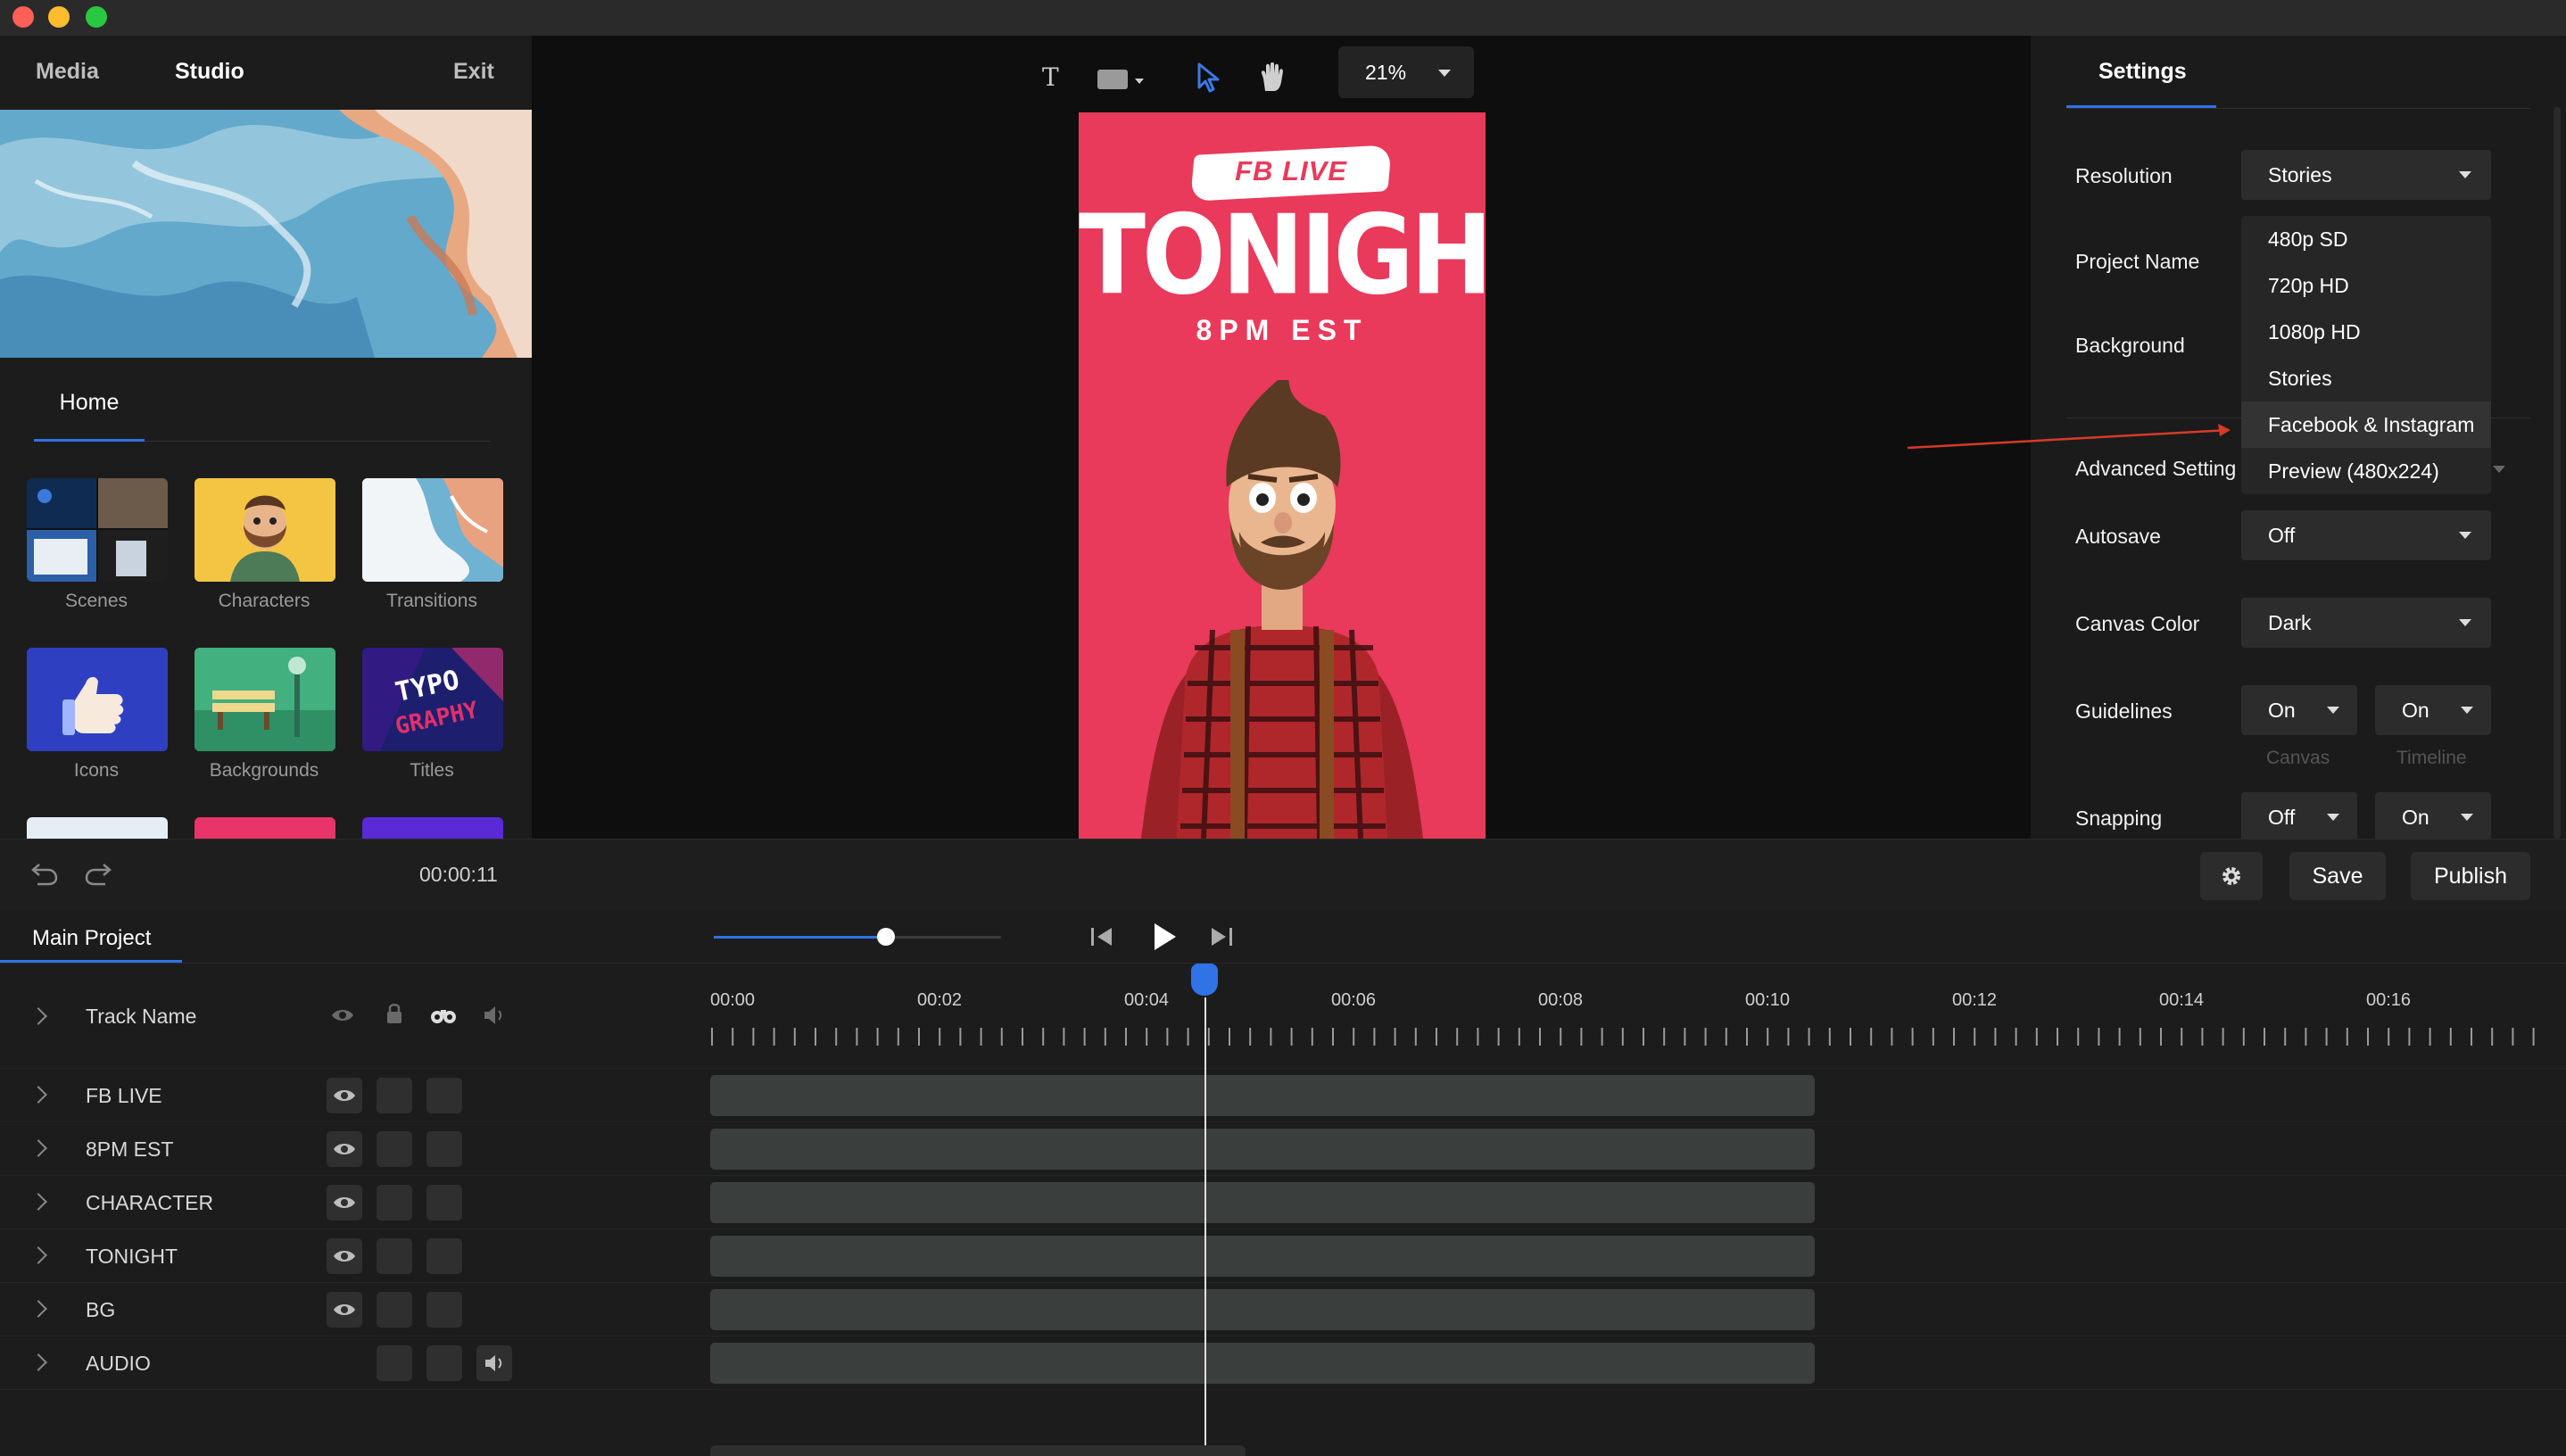 The width and height of the screenshot is (2566, 1456). Describe the element at coordinates (1208, 80) in the screenshot. I see `select-pointer-icon` at that location.